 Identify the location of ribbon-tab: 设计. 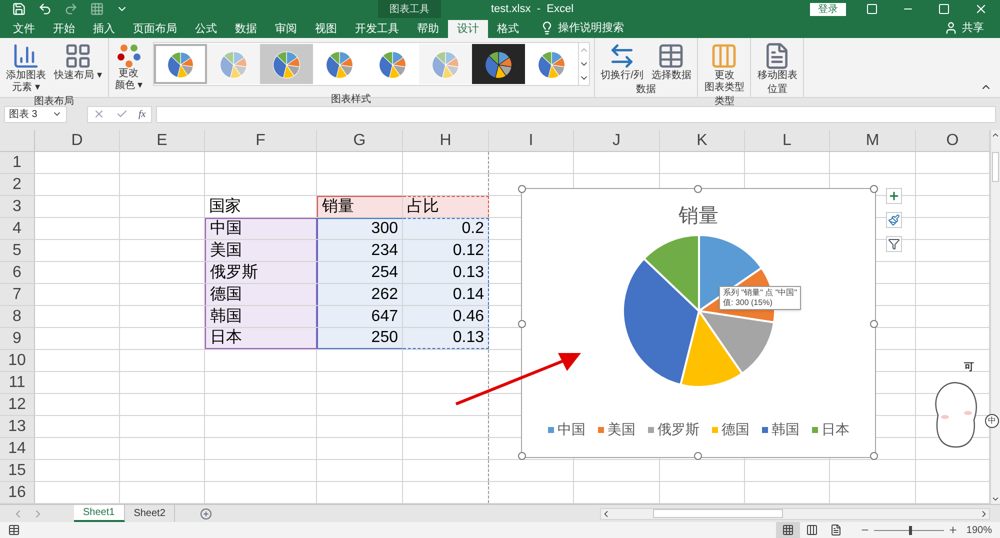
(468, 29).